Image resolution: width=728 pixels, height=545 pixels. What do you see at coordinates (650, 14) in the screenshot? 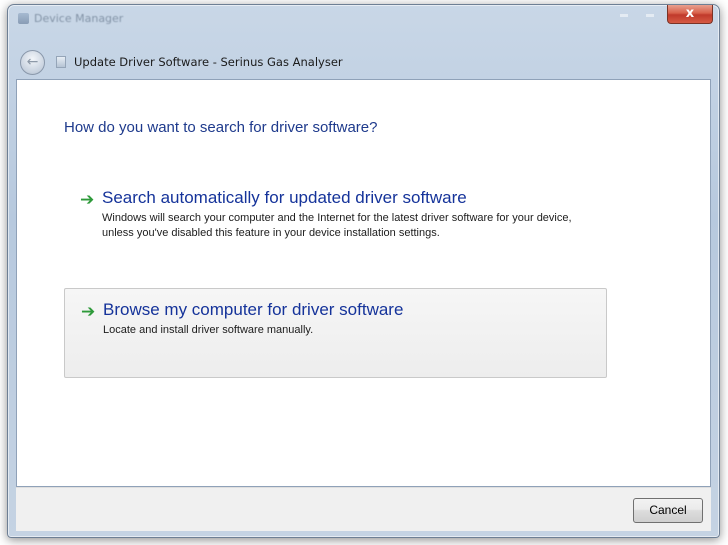
I see `maximize-button` at bounding box center [650, 14].